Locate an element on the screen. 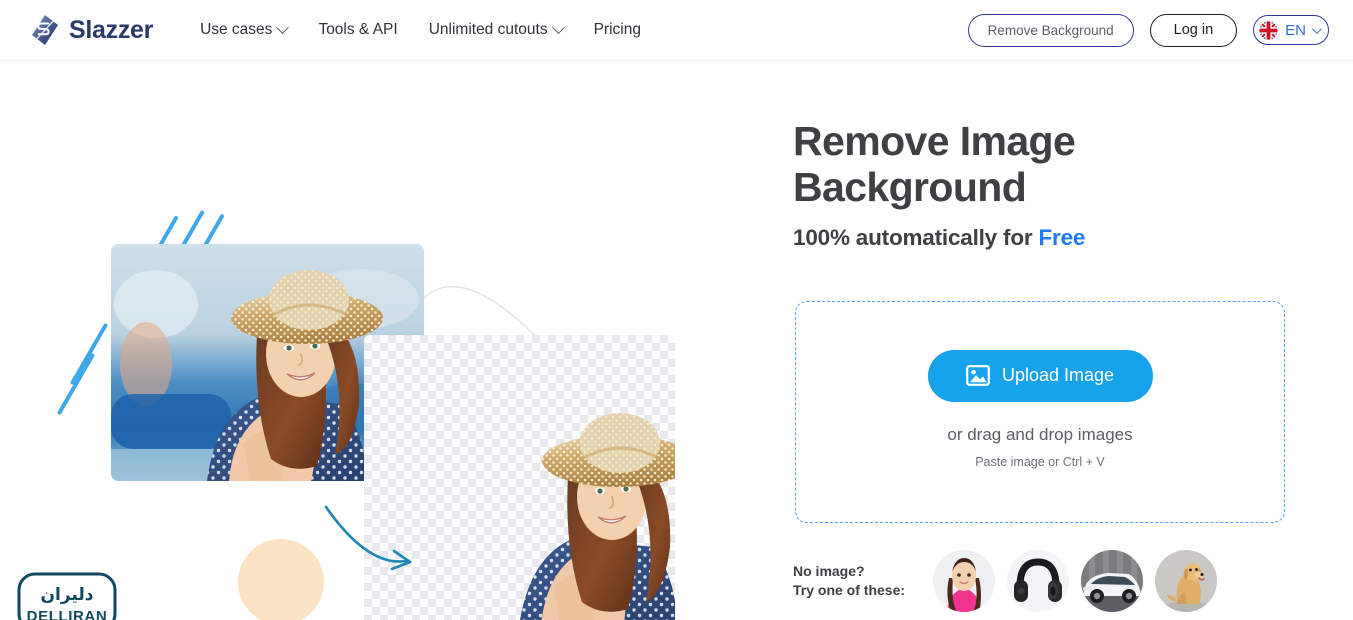 The image size is (1353, 620). header-actions: Remove Background Log in EN is located at coordinates (1148, 30).